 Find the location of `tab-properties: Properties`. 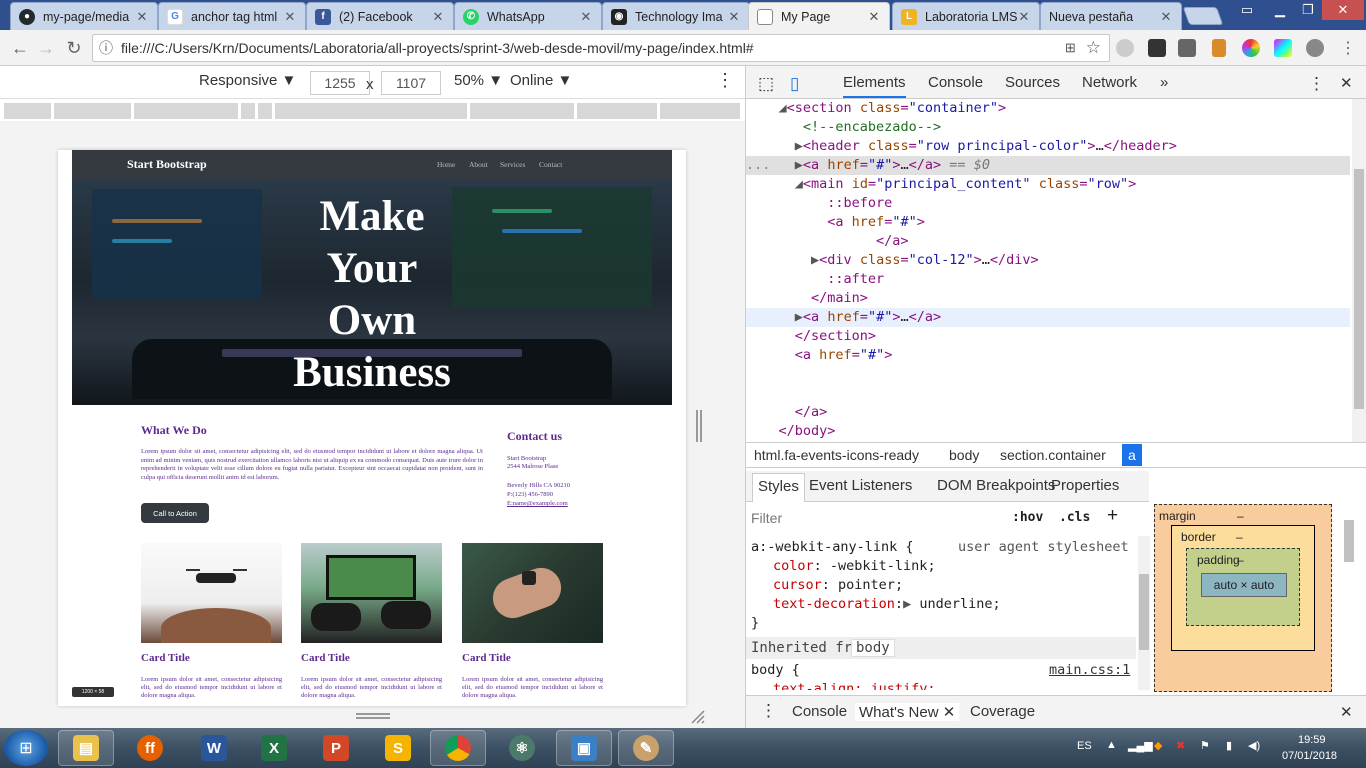

tab-properties: Properties is located at coordinates (1085, 485).